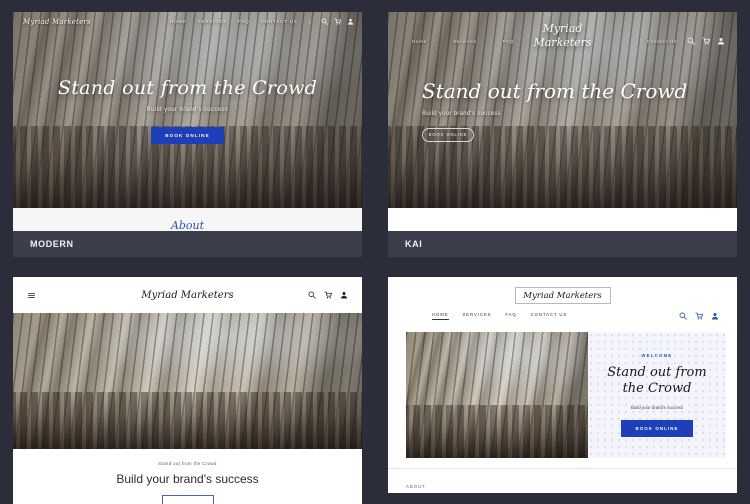 This screenshot has width=750, height=504. I want to click on section-button, so click(187, 499).